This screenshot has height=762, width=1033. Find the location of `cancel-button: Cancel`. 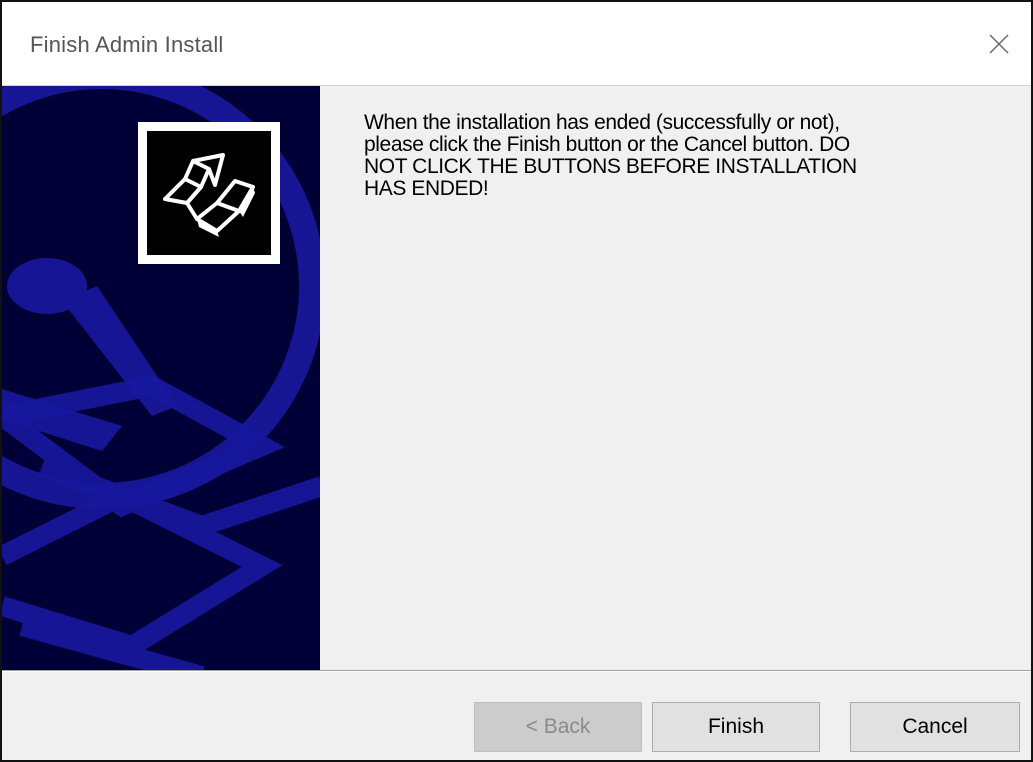

cancel-button: Cancel is located at coordinates (935, 727).